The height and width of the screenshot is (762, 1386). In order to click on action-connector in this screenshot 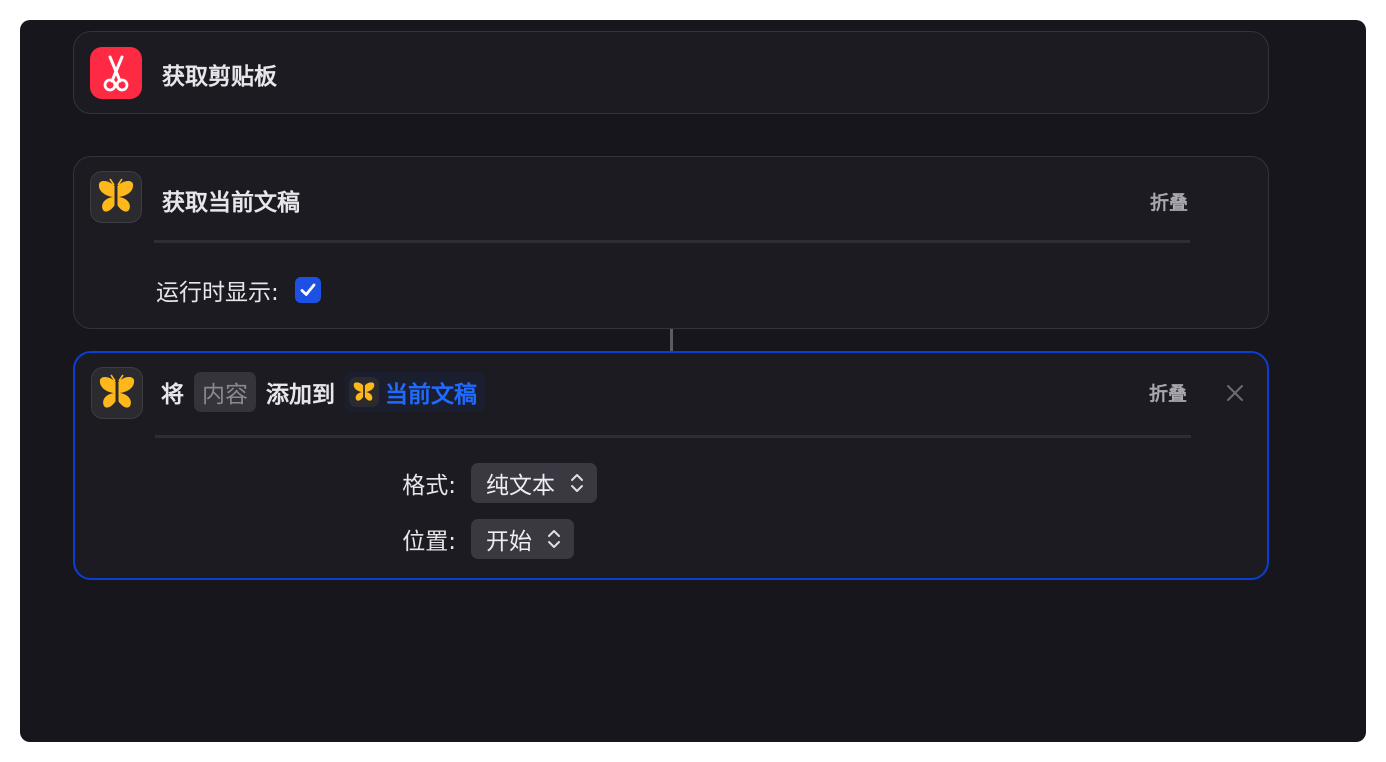, I will do `click(671, 340)`.